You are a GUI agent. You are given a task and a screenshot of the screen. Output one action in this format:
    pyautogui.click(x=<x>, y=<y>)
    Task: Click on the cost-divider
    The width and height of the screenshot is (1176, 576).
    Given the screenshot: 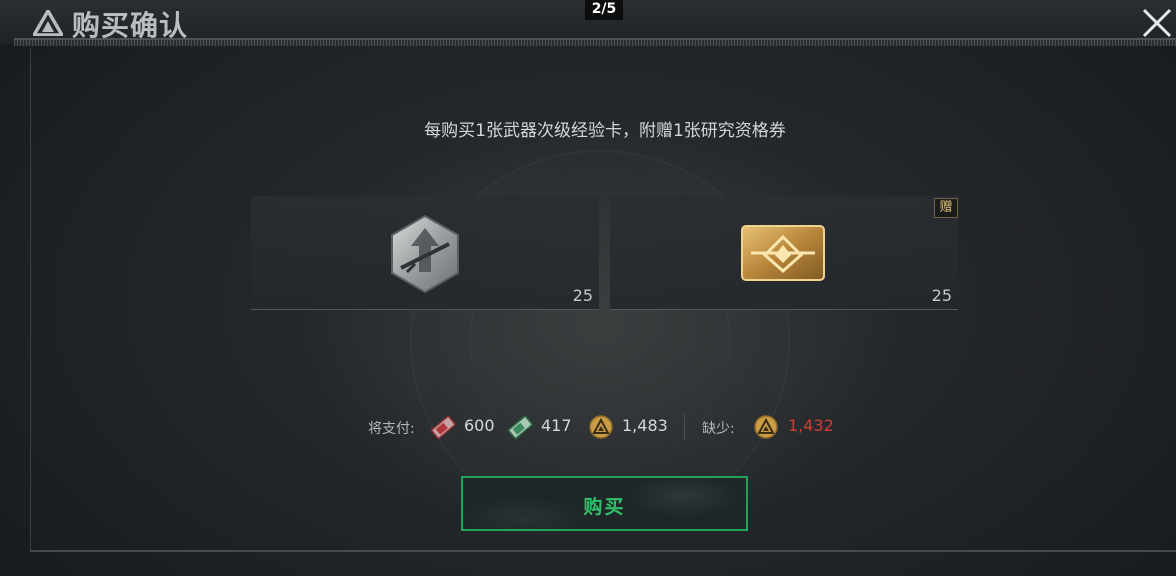 What is the action you would take?
    pyautogui.click(x=684, y=427)
    